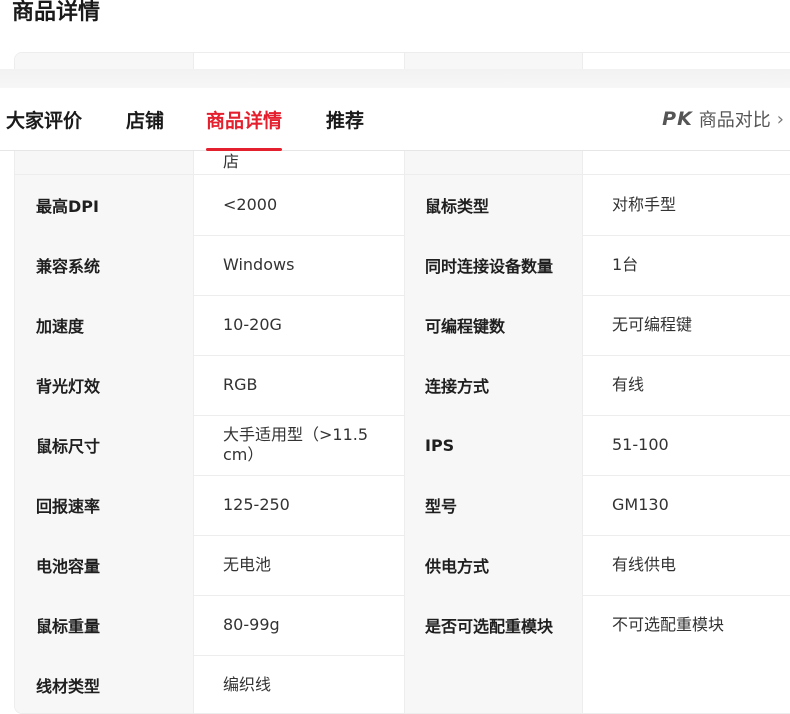 The height and width of the screenshot is (714, 790). Describe the element at coordinates (457, 206) in the screenshot. I see `spec-label: 鼠标类型` at that location.